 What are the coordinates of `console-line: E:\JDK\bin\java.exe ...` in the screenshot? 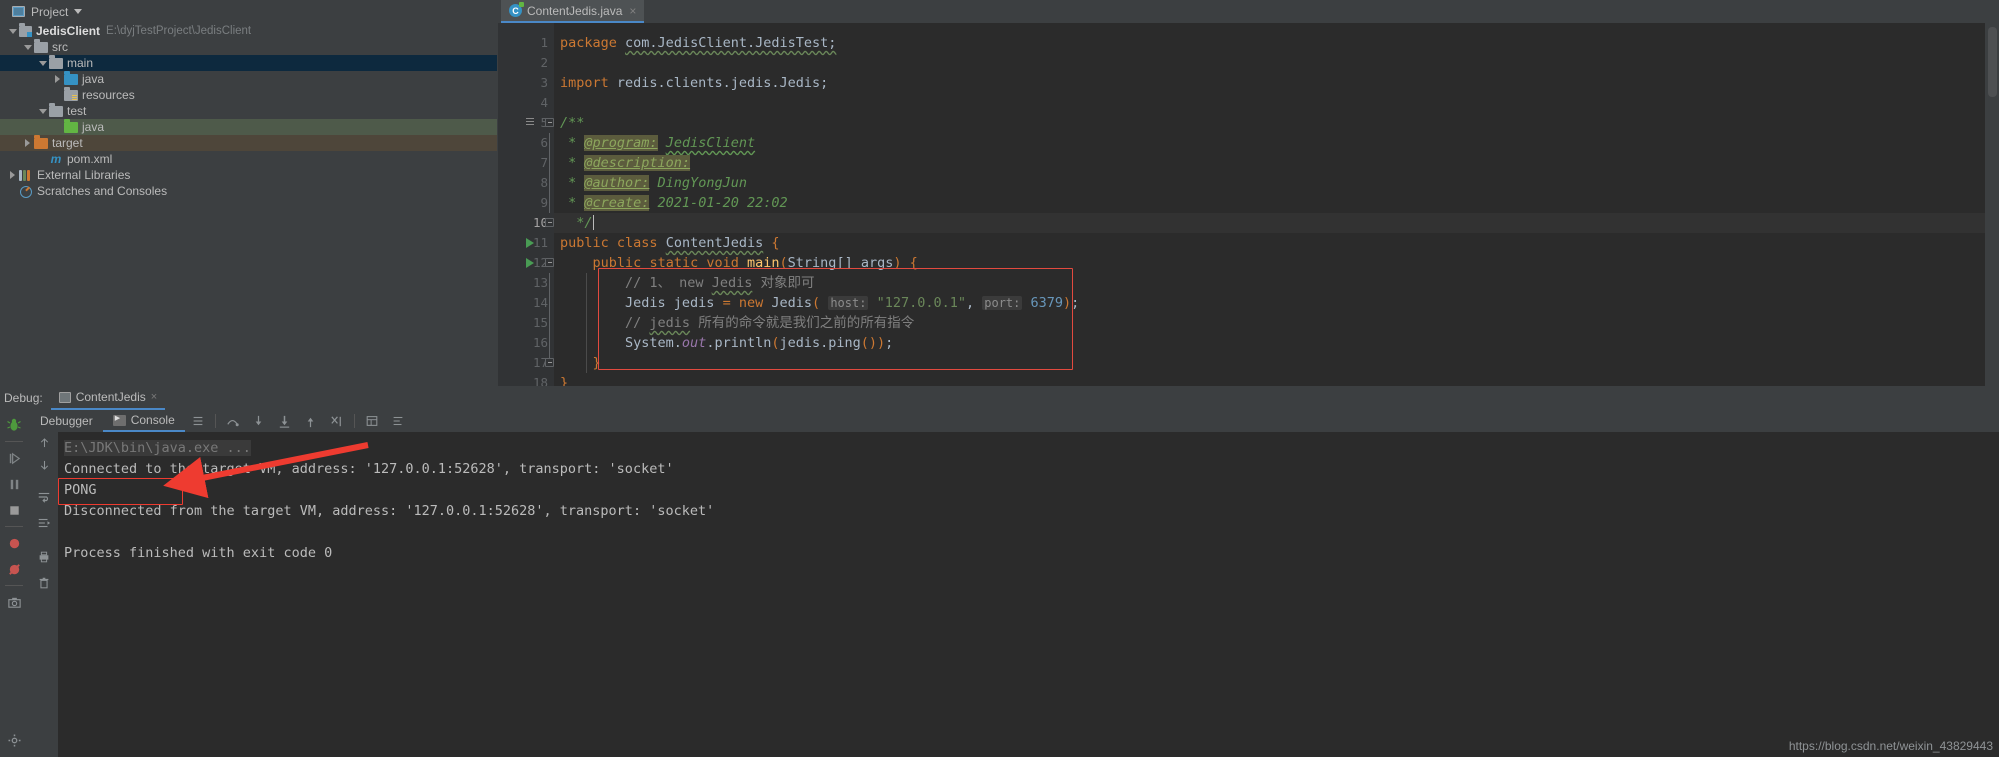 It's located at (157, 448).